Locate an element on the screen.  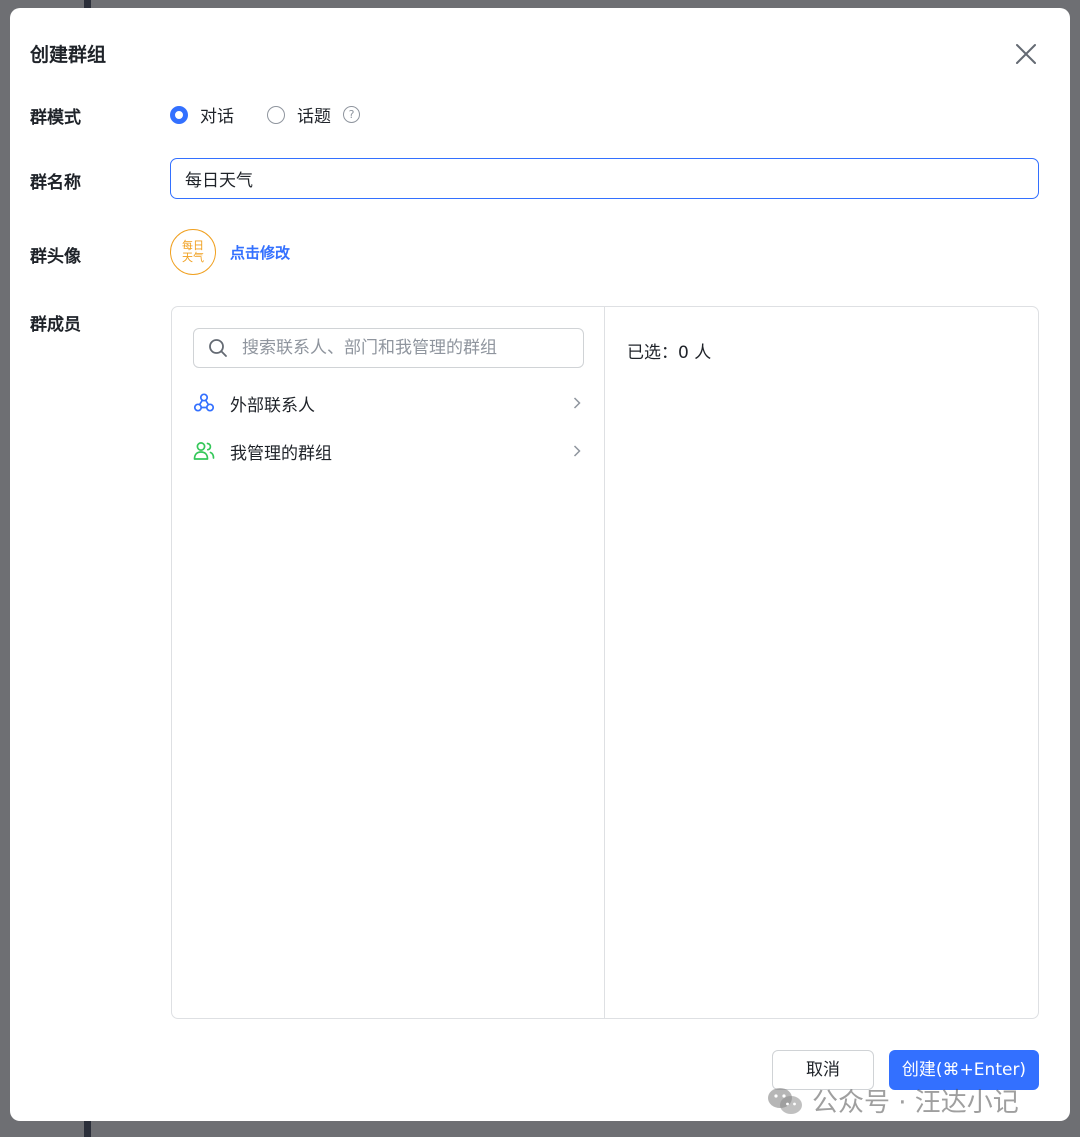
group-members-label: 群成员 is located at coordinates (55, 325).